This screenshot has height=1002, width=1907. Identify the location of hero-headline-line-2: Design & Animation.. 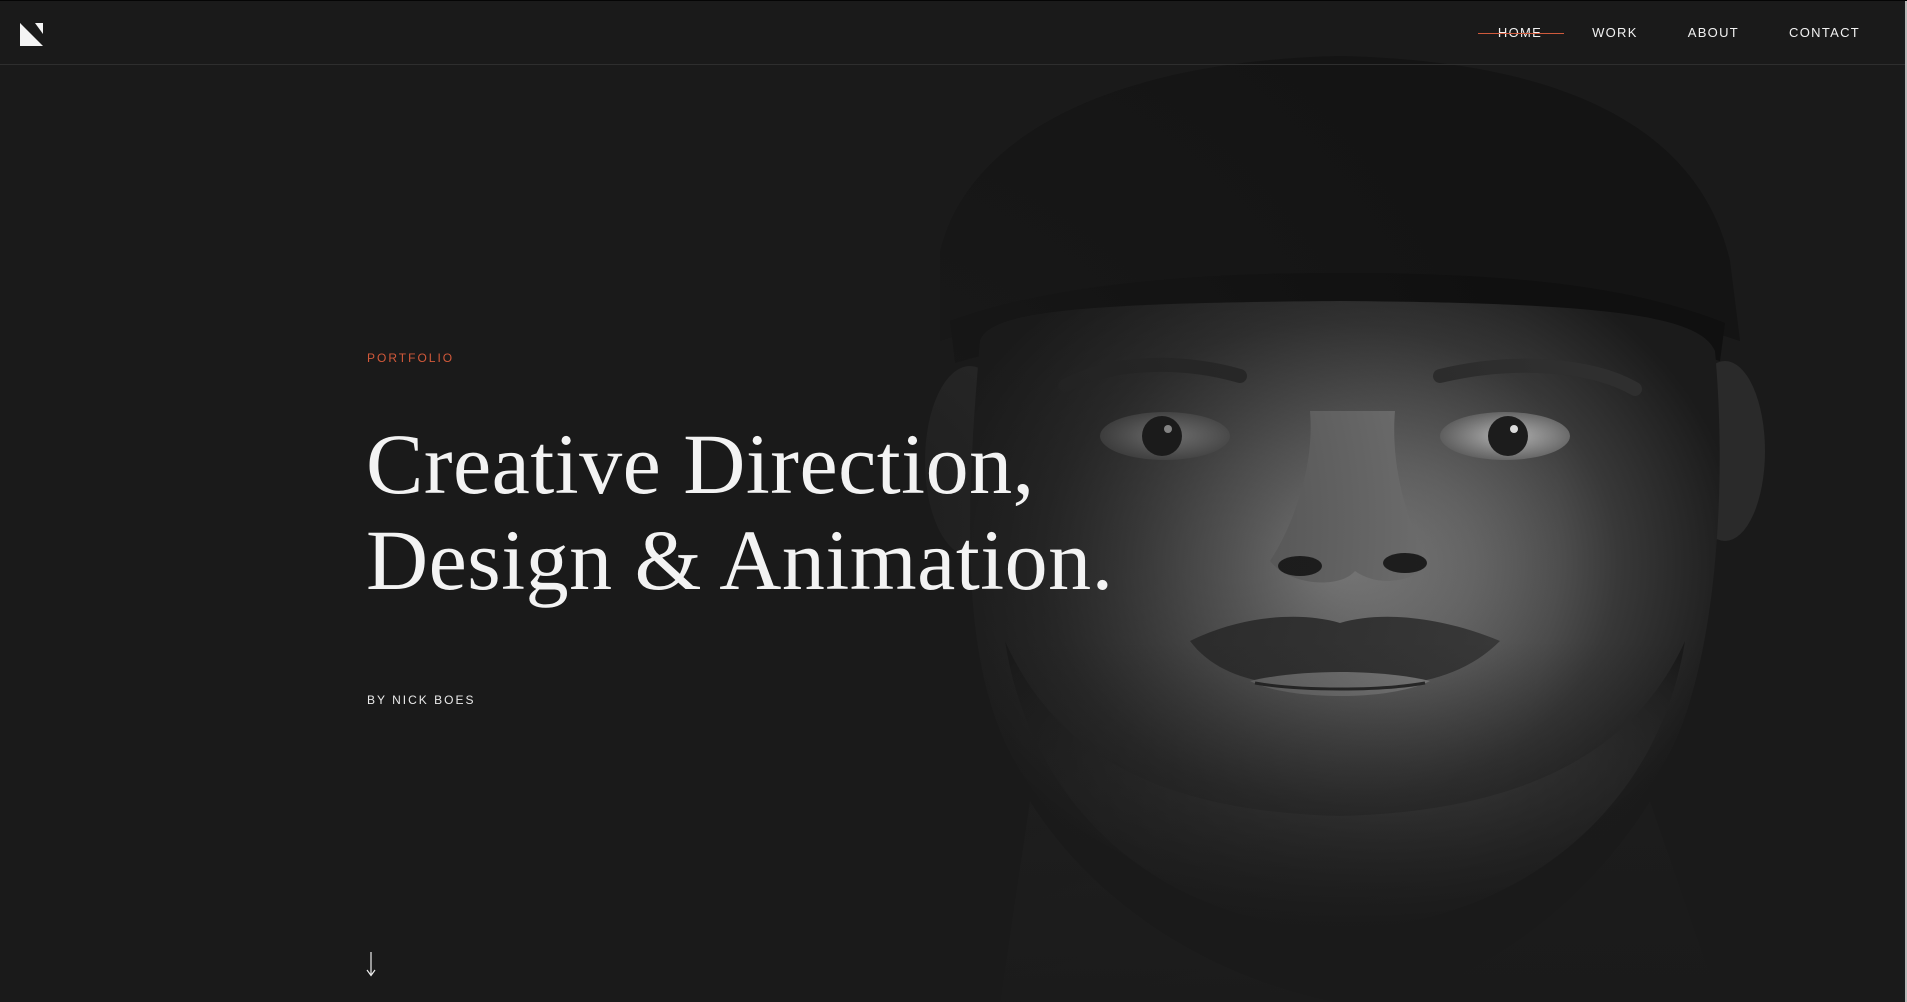
(740, 560).